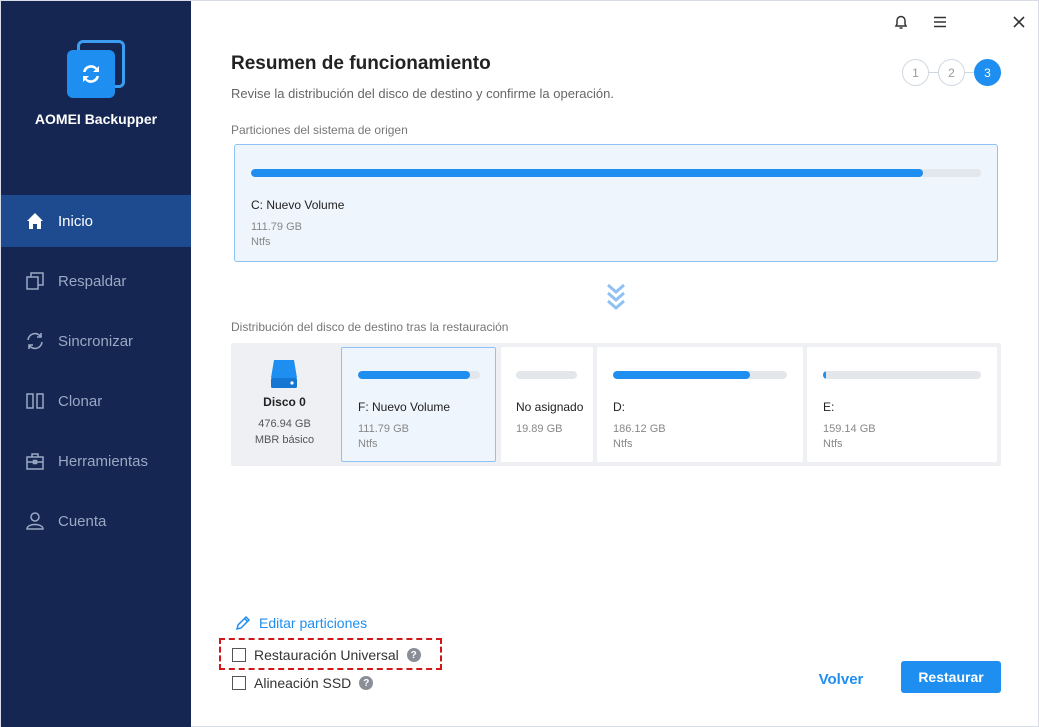 This screenshot has height=727, width=1039. What do you see at coordinates (35, 341) in the screenshot?
I see `sync-icon` at bounding box center [35, 341].